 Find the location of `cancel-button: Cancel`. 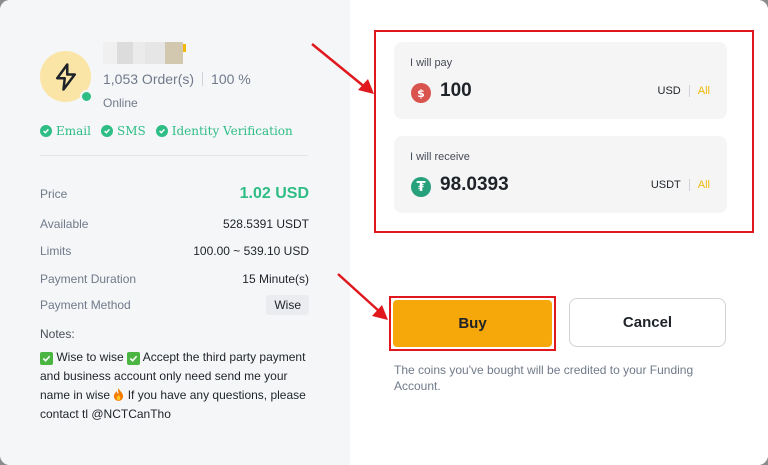

cancel-button: Cancel is located at coordinates (647, 322).